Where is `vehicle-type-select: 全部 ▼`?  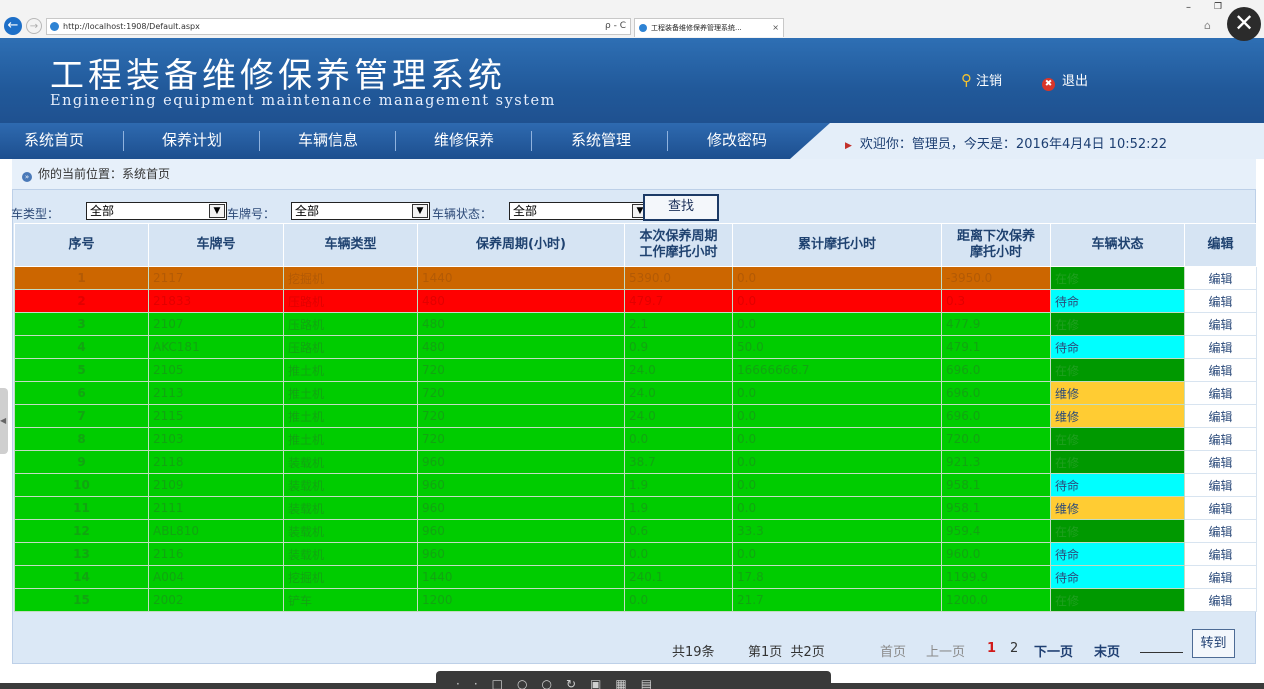
vehicle-type-select: 全部 ▼ is located at coordinates (156, 211).